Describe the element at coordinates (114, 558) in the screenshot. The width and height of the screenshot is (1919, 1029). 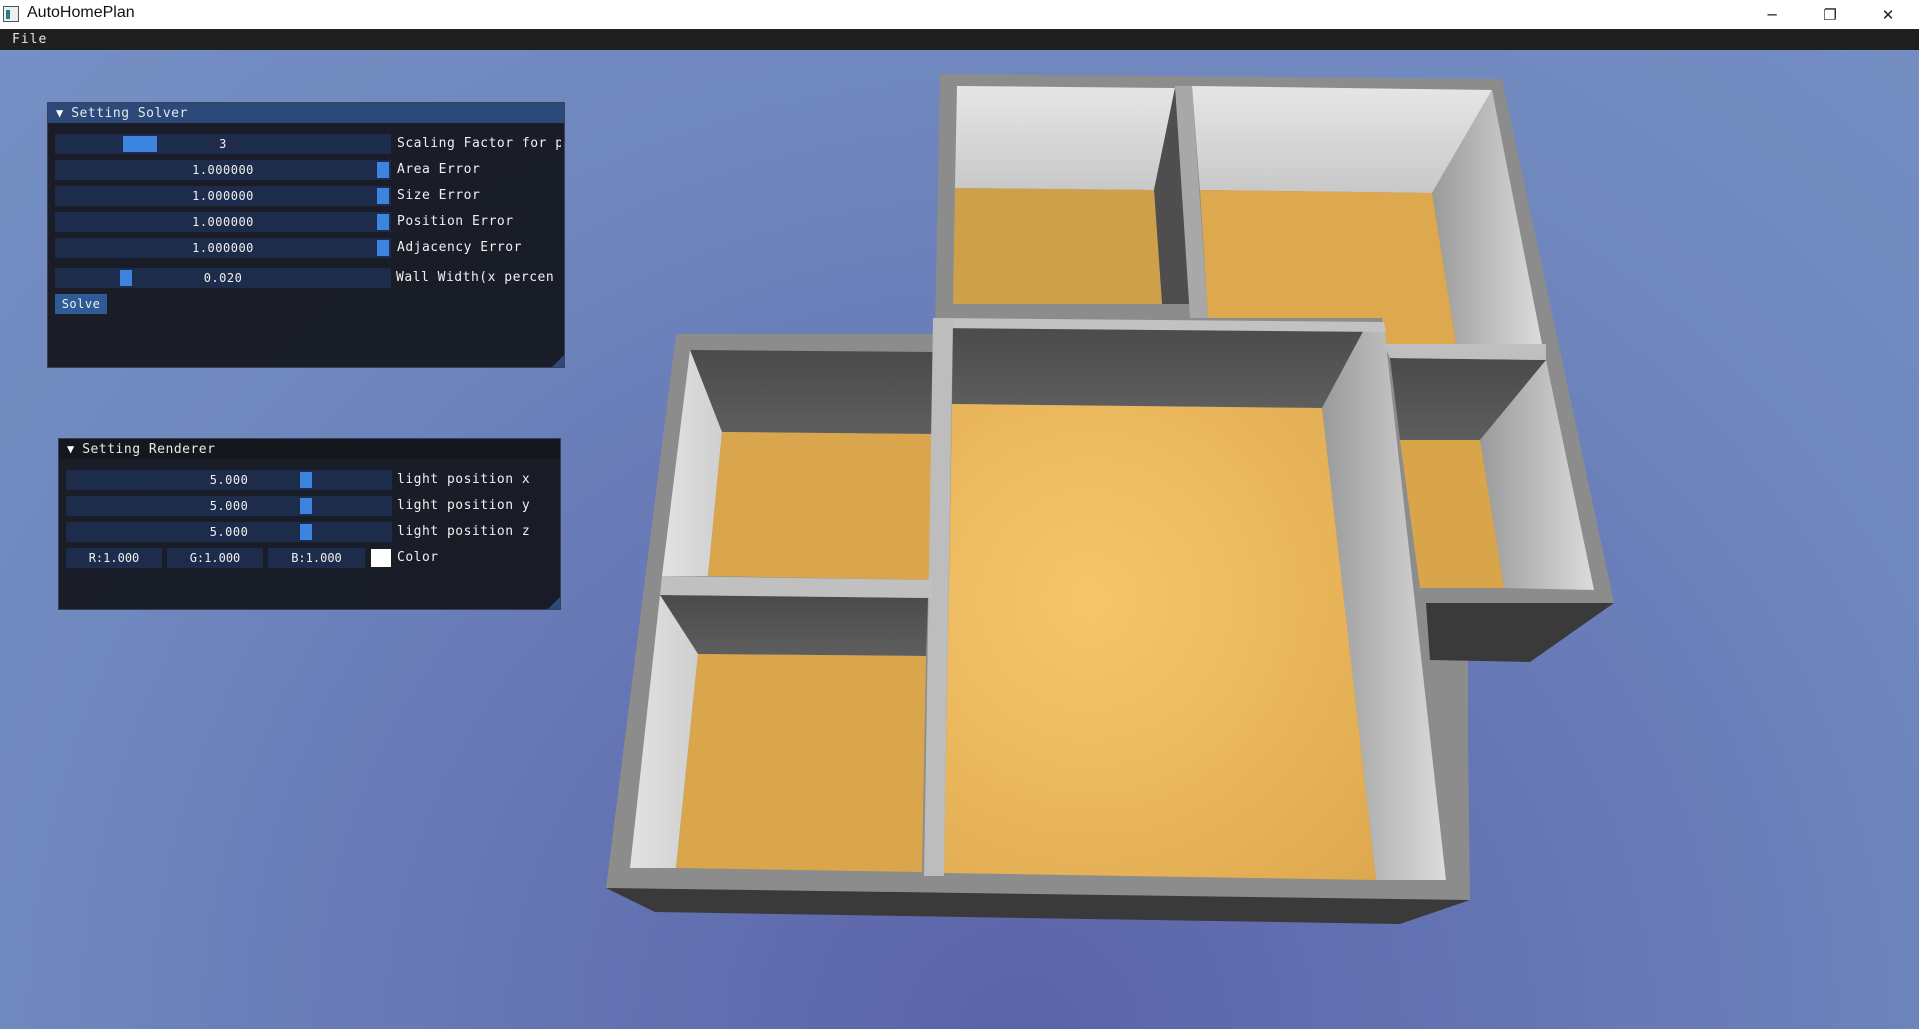
I see `color-r-field: R:1.000` at that location.